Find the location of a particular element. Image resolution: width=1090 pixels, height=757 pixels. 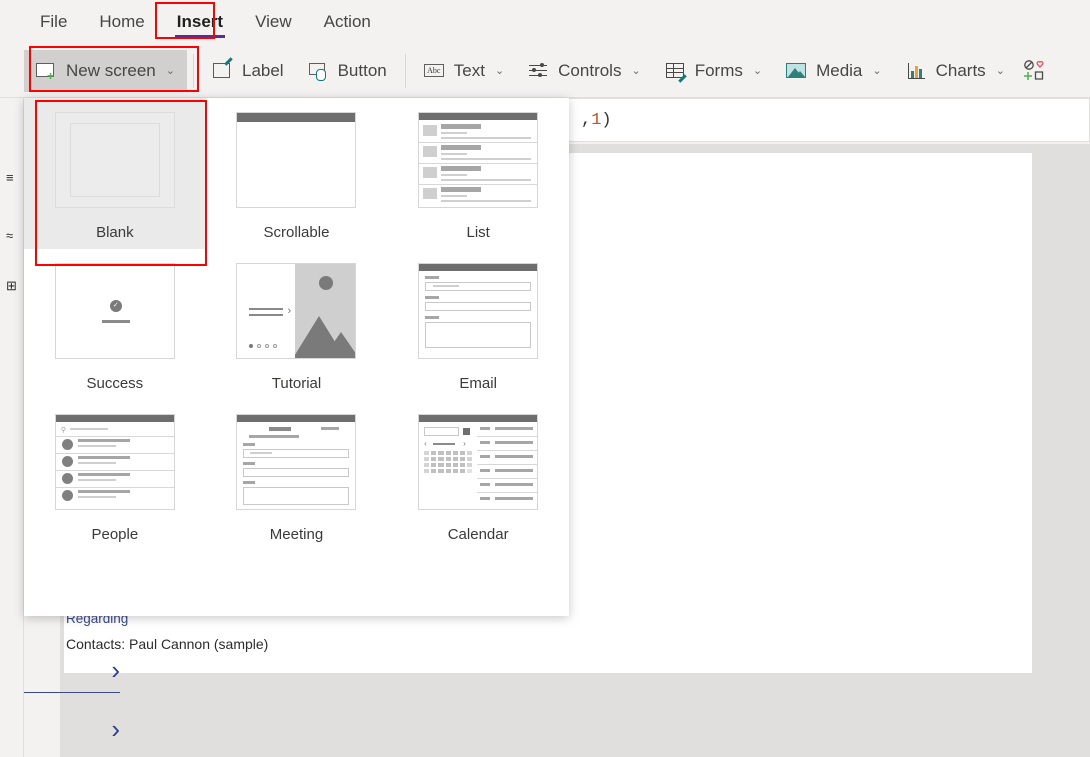

ribbon-button-button: Button is located at coordinates (347, 71).